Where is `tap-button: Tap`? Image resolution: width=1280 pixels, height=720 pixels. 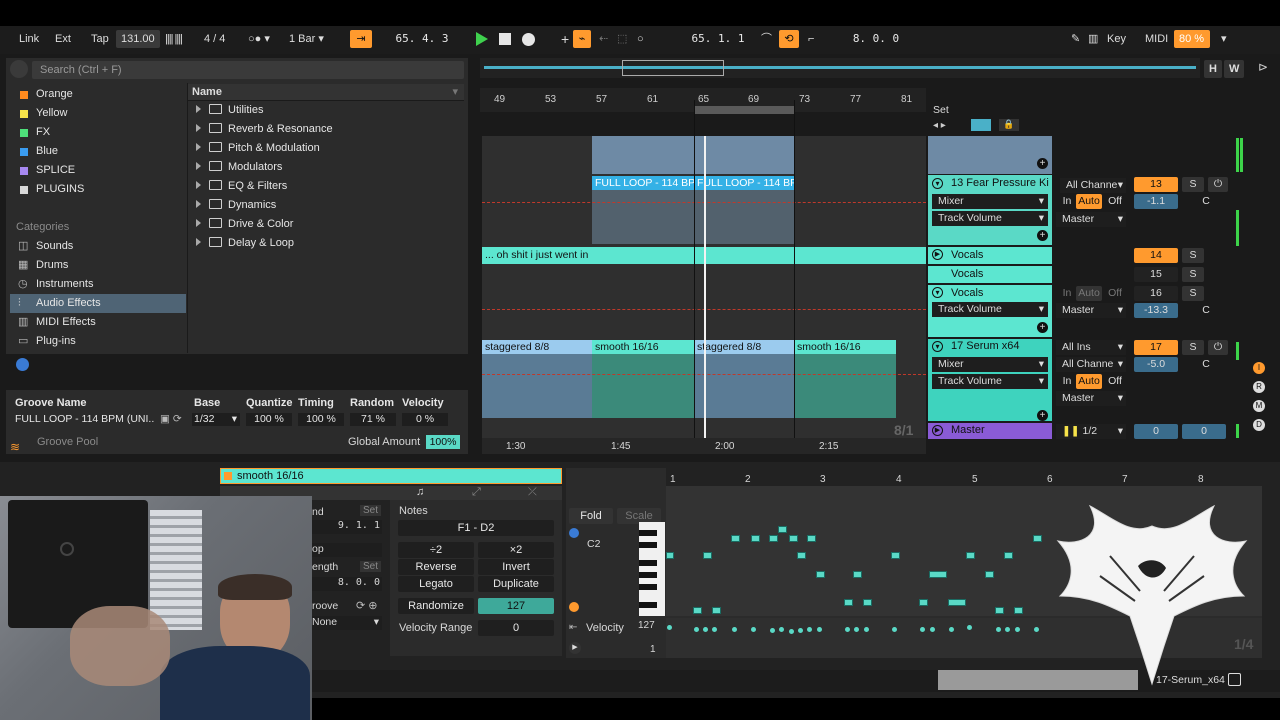
tap-button: Tap is located at coordinates (100, 39).